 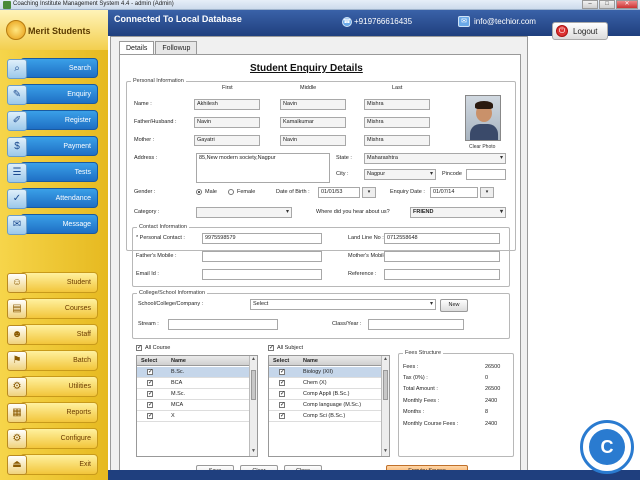 I want to click on father-middle-field: Kamalkumar, so click(x=313, y=122).